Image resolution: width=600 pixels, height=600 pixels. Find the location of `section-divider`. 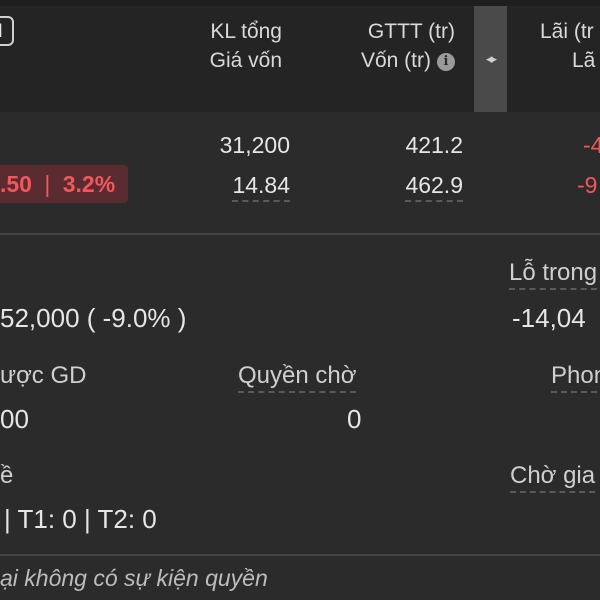

section-divider is located at coordinates (300, 234).